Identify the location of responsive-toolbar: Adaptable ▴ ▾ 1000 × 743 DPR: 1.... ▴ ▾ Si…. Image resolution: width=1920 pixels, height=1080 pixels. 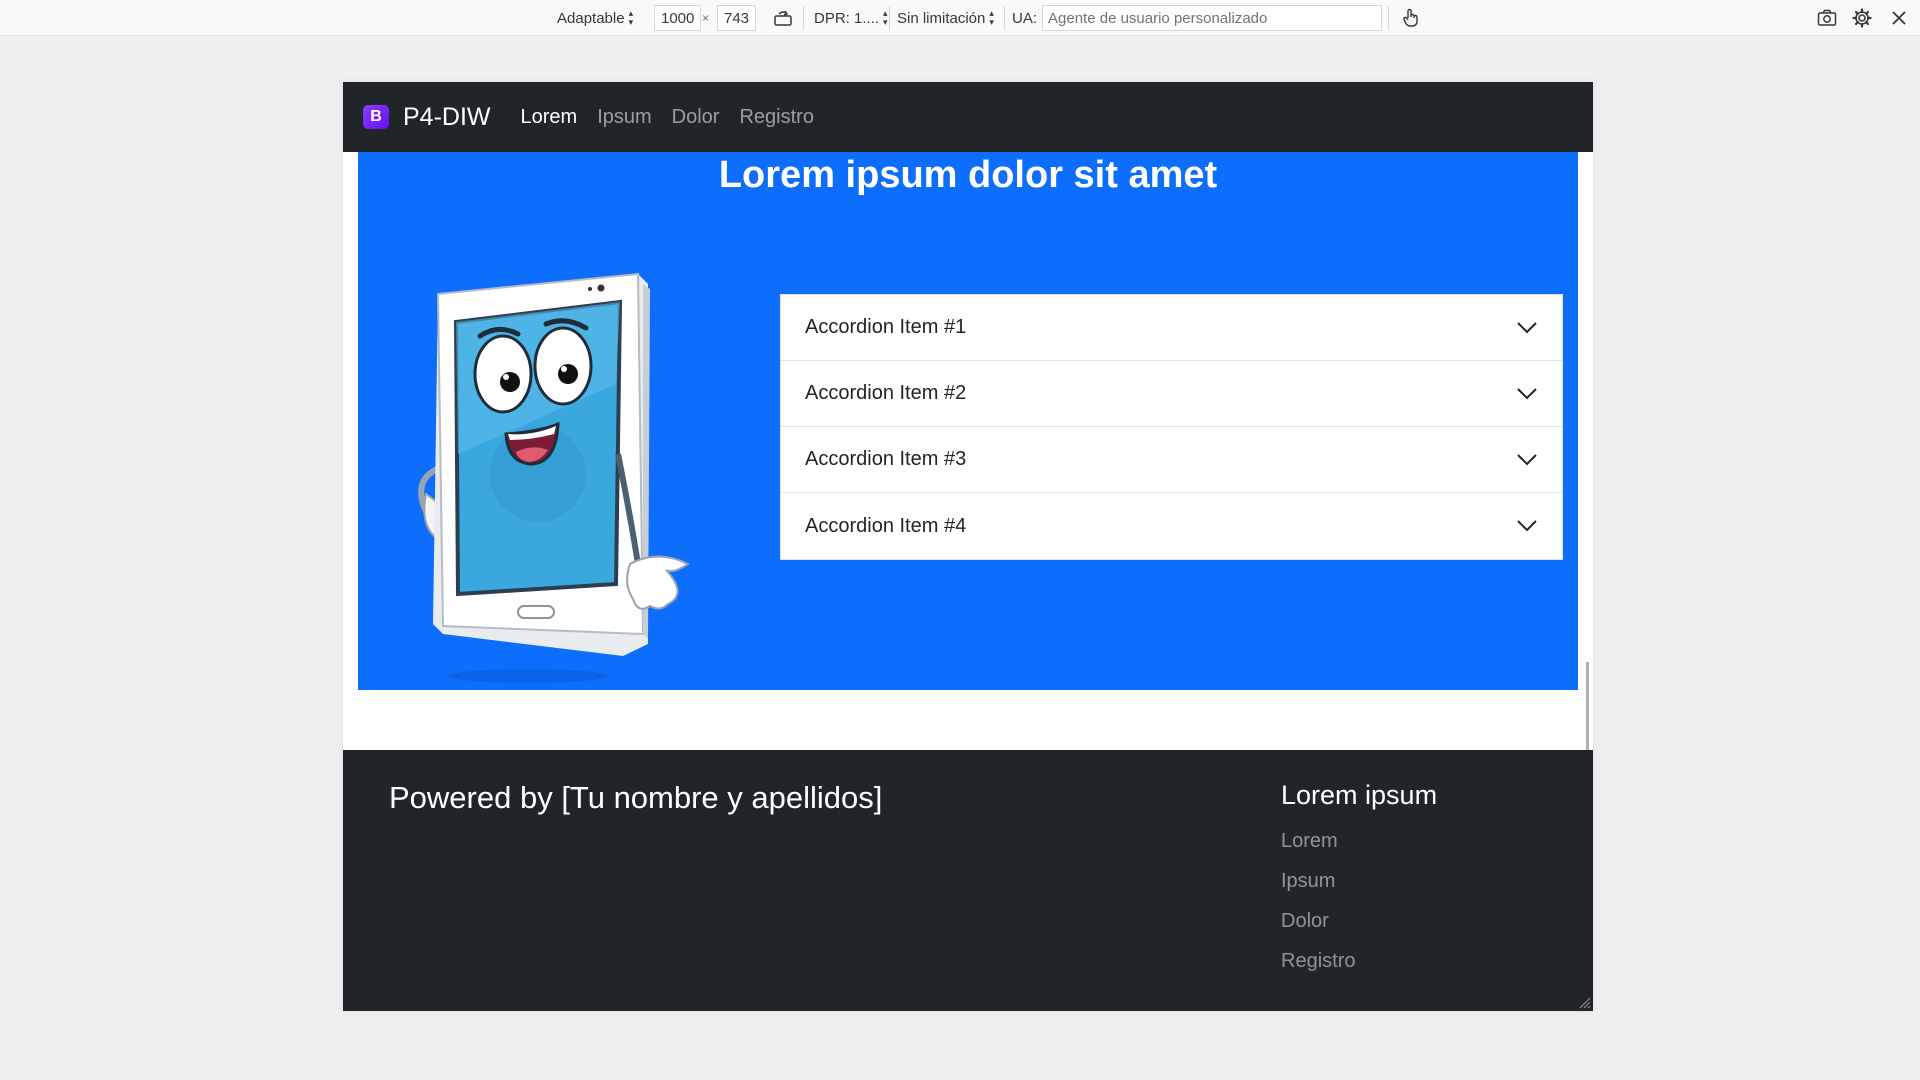
(960, 18).